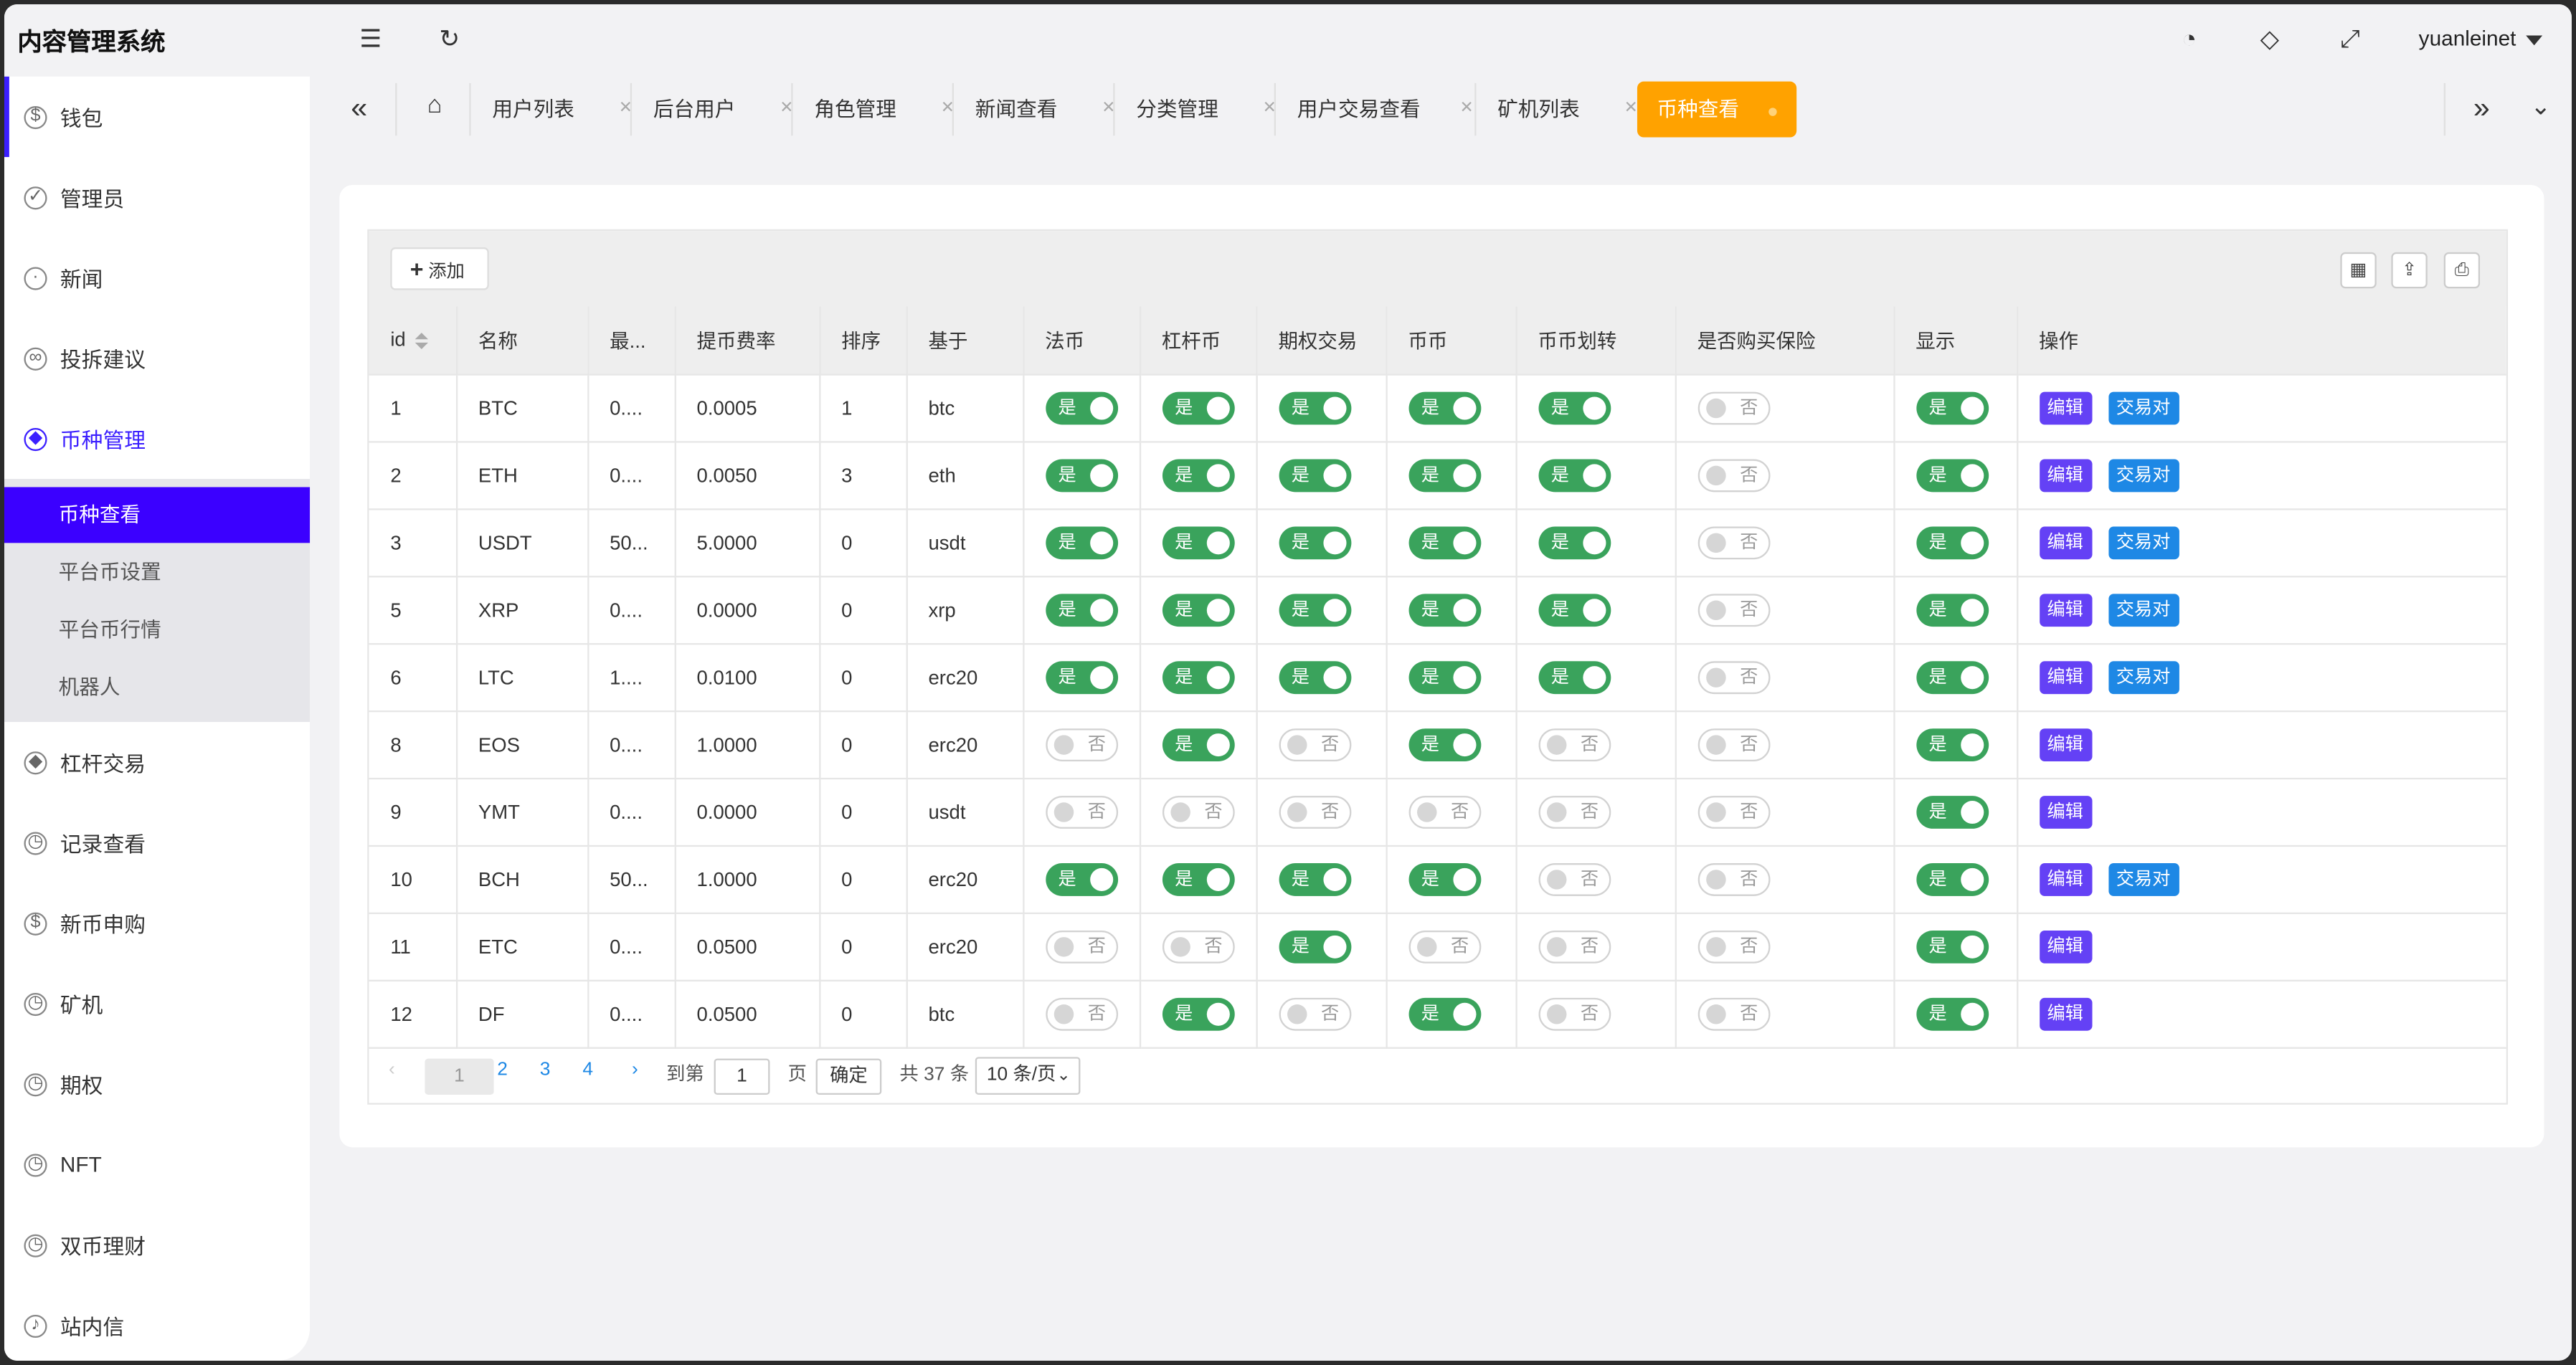 Image resolution: width=2576 pixels, height=1365 pixels. I want to click on tab-admin-users: 后台用户 ✕, so click(723, 110).